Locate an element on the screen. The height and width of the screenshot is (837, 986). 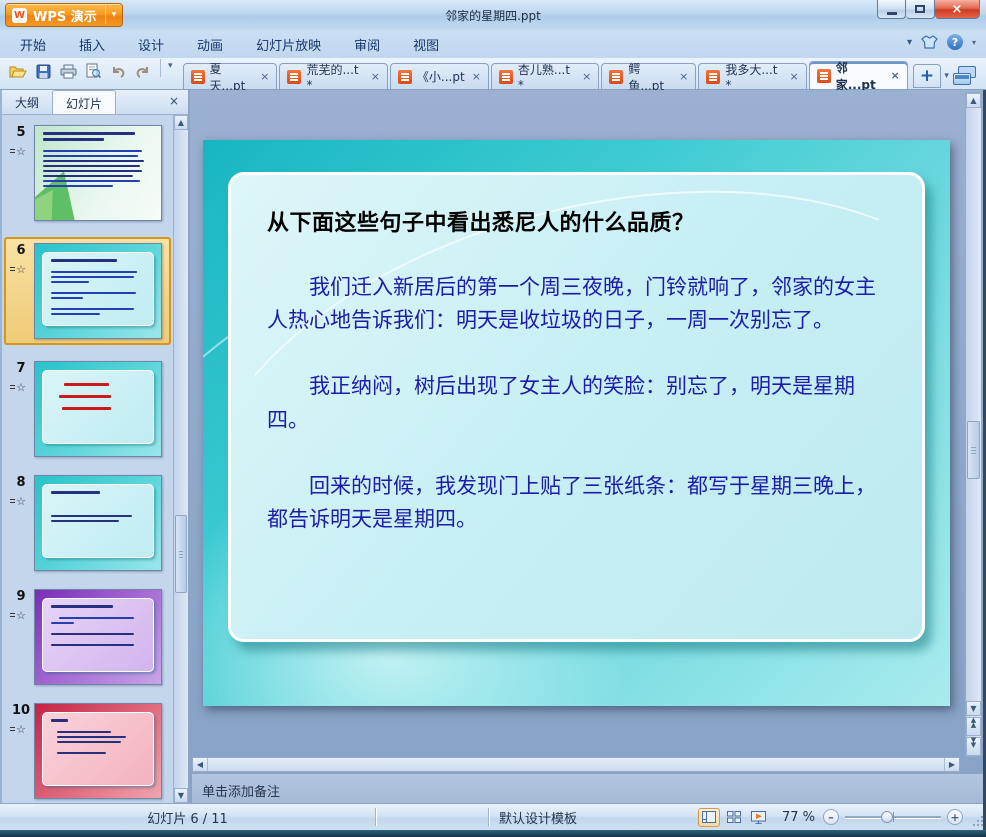
slide-title: 从下面这些句子中看出悉尼人的什么品质？ is located at coordinates (580, 221).